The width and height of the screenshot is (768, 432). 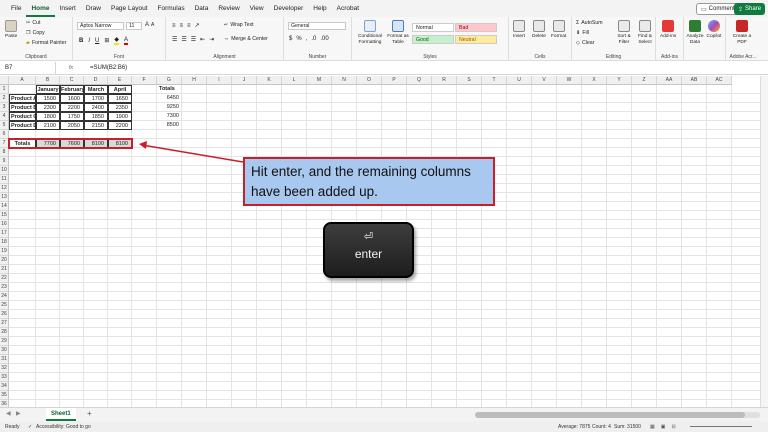 What do you see at coordinates (4, 296) in the screenshot?
I see `row-header: 24` at bounding box center [4, 296].